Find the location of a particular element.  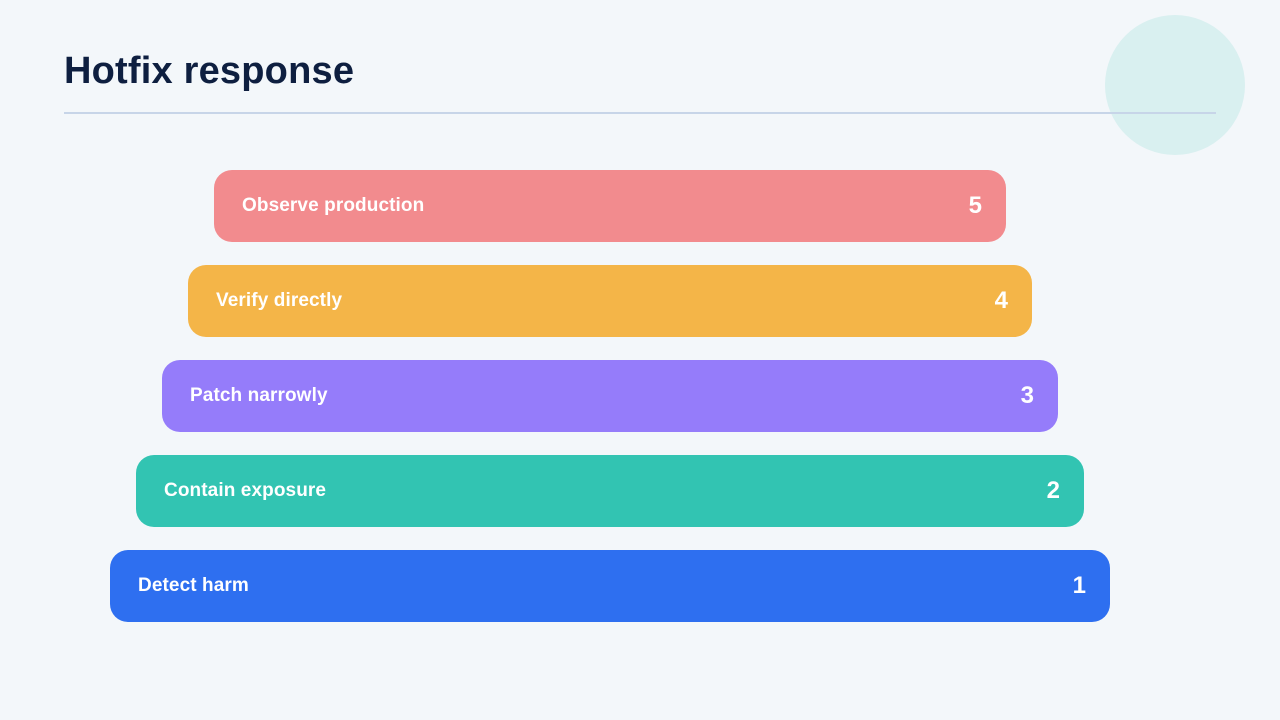

tier-number: 1 is located at coordinates (1079, 585).